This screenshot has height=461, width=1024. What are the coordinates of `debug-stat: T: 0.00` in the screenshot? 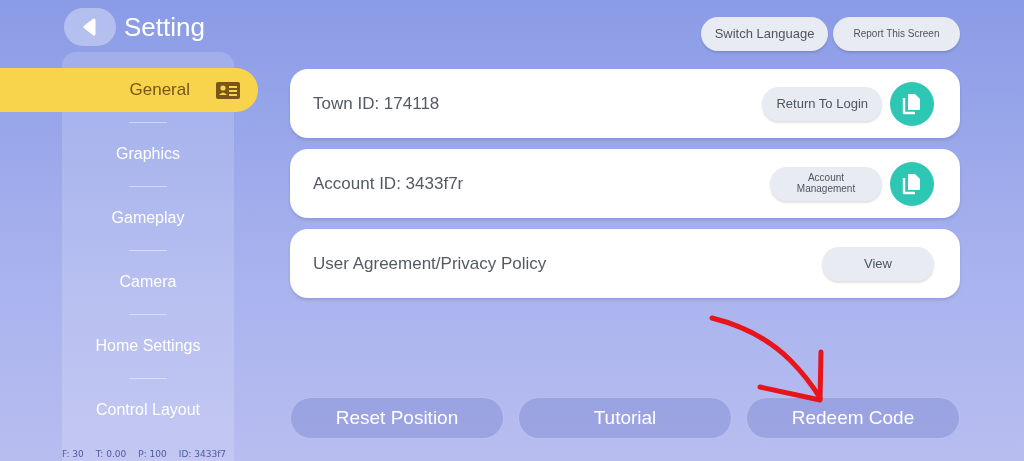 It's located at (111, 454).